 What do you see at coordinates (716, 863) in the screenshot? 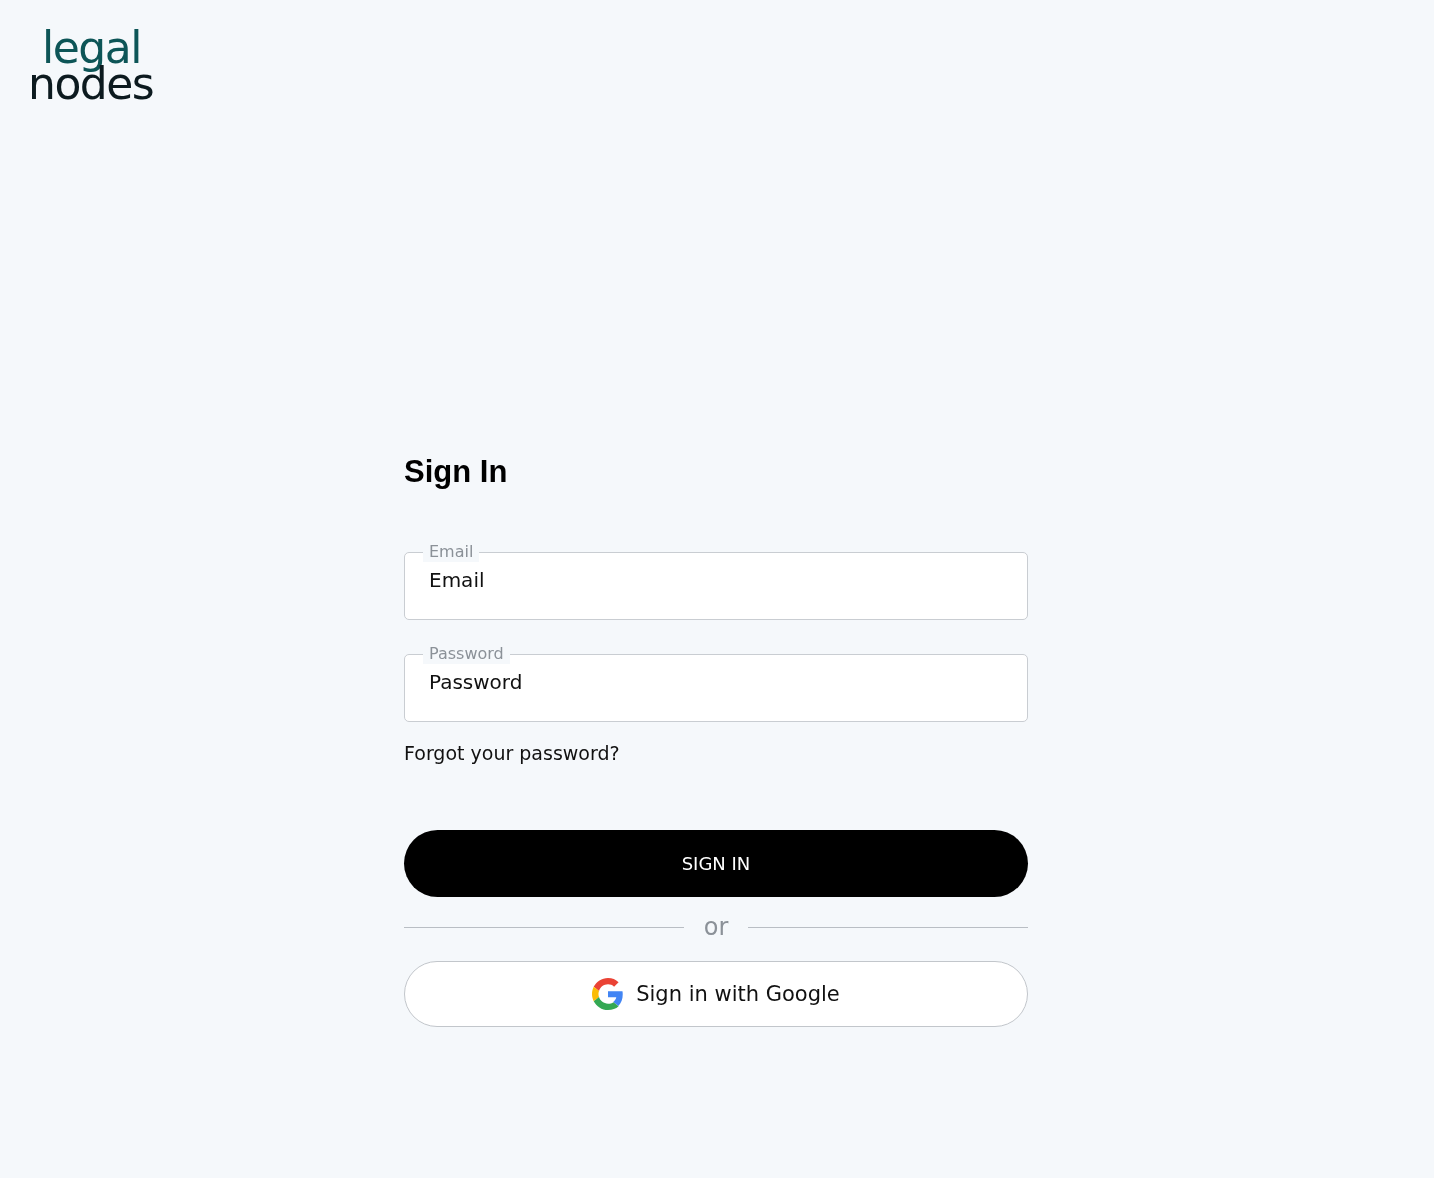
I see `sign-in-button: SIGN IN` at bounding box center [716, 863].